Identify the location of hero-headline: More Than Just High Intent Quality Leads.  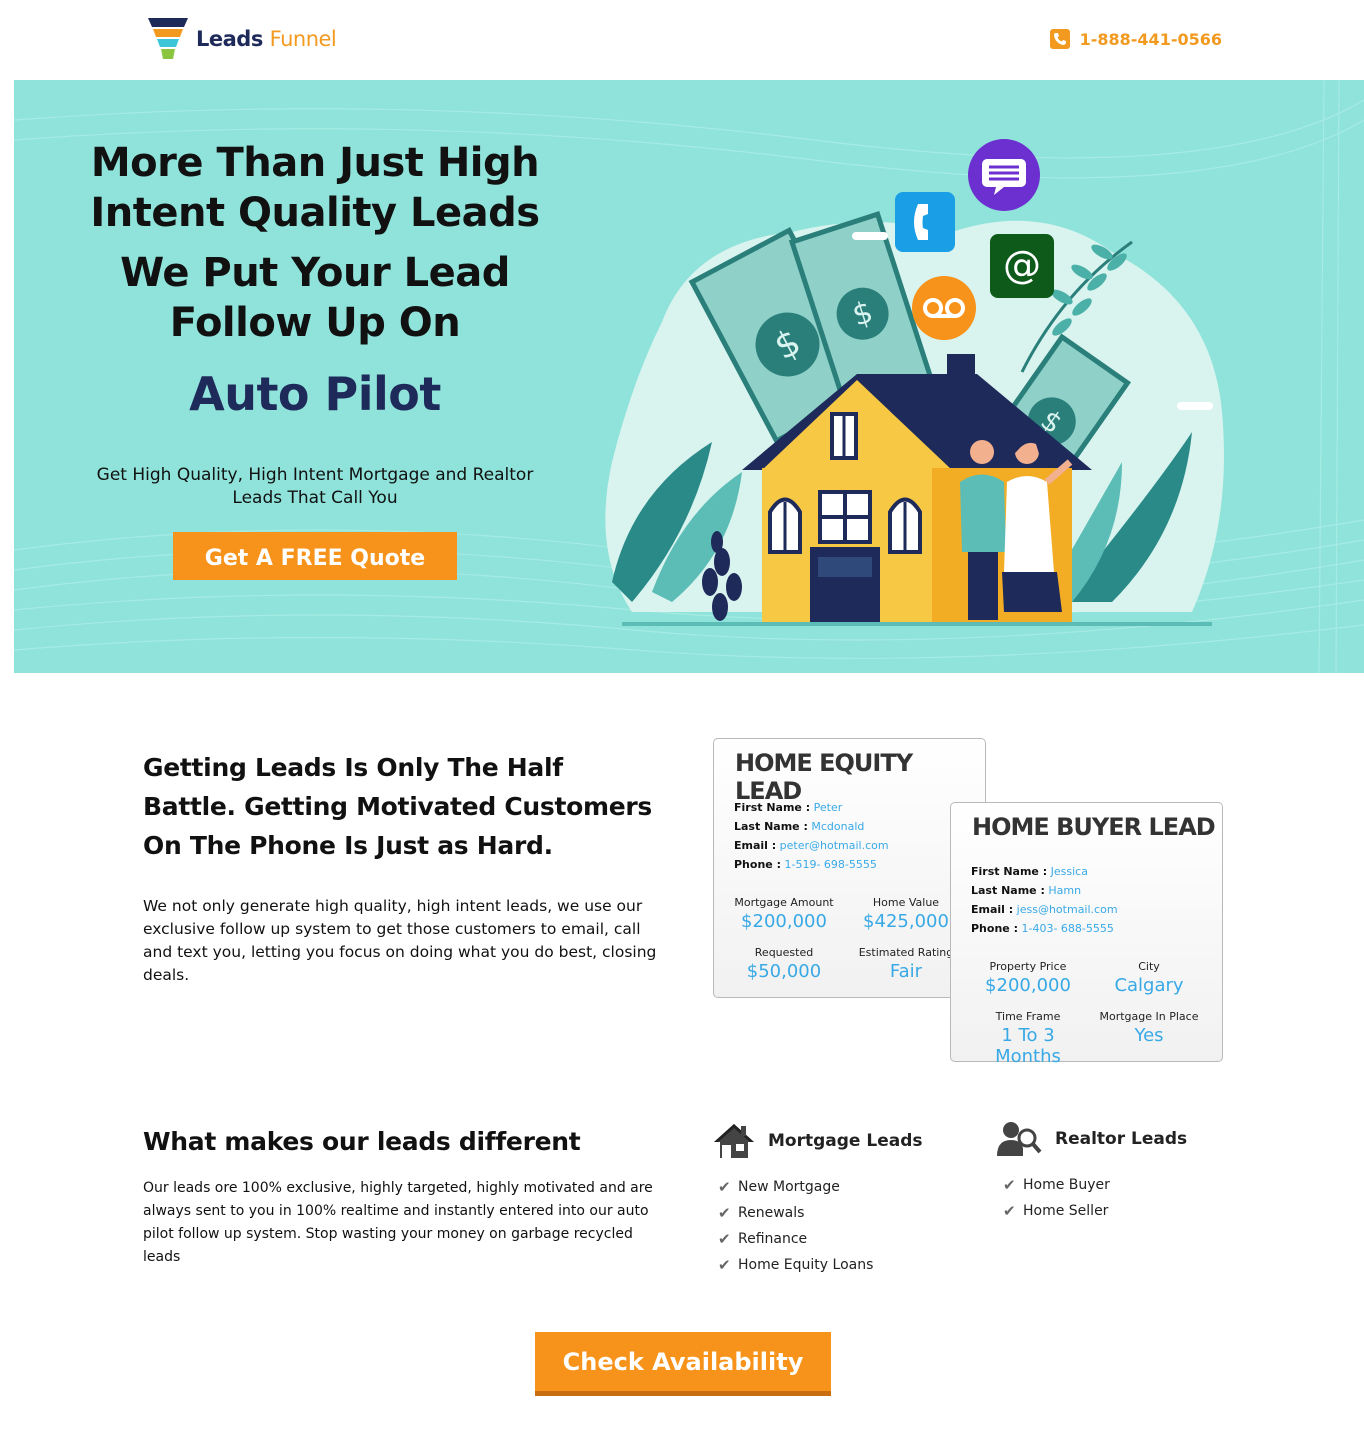
(315, 188).